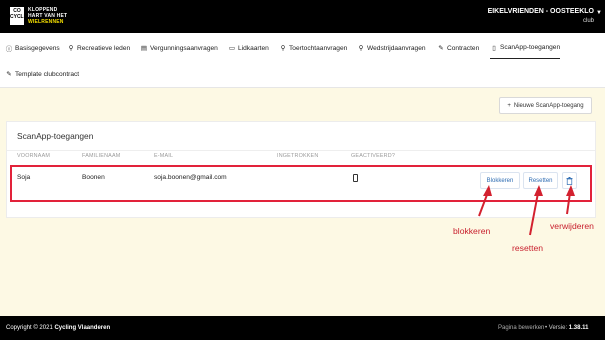 This screenshot has width=605, height=340. I want to click on column-header-email: E-MAIL, so click(163, 156).